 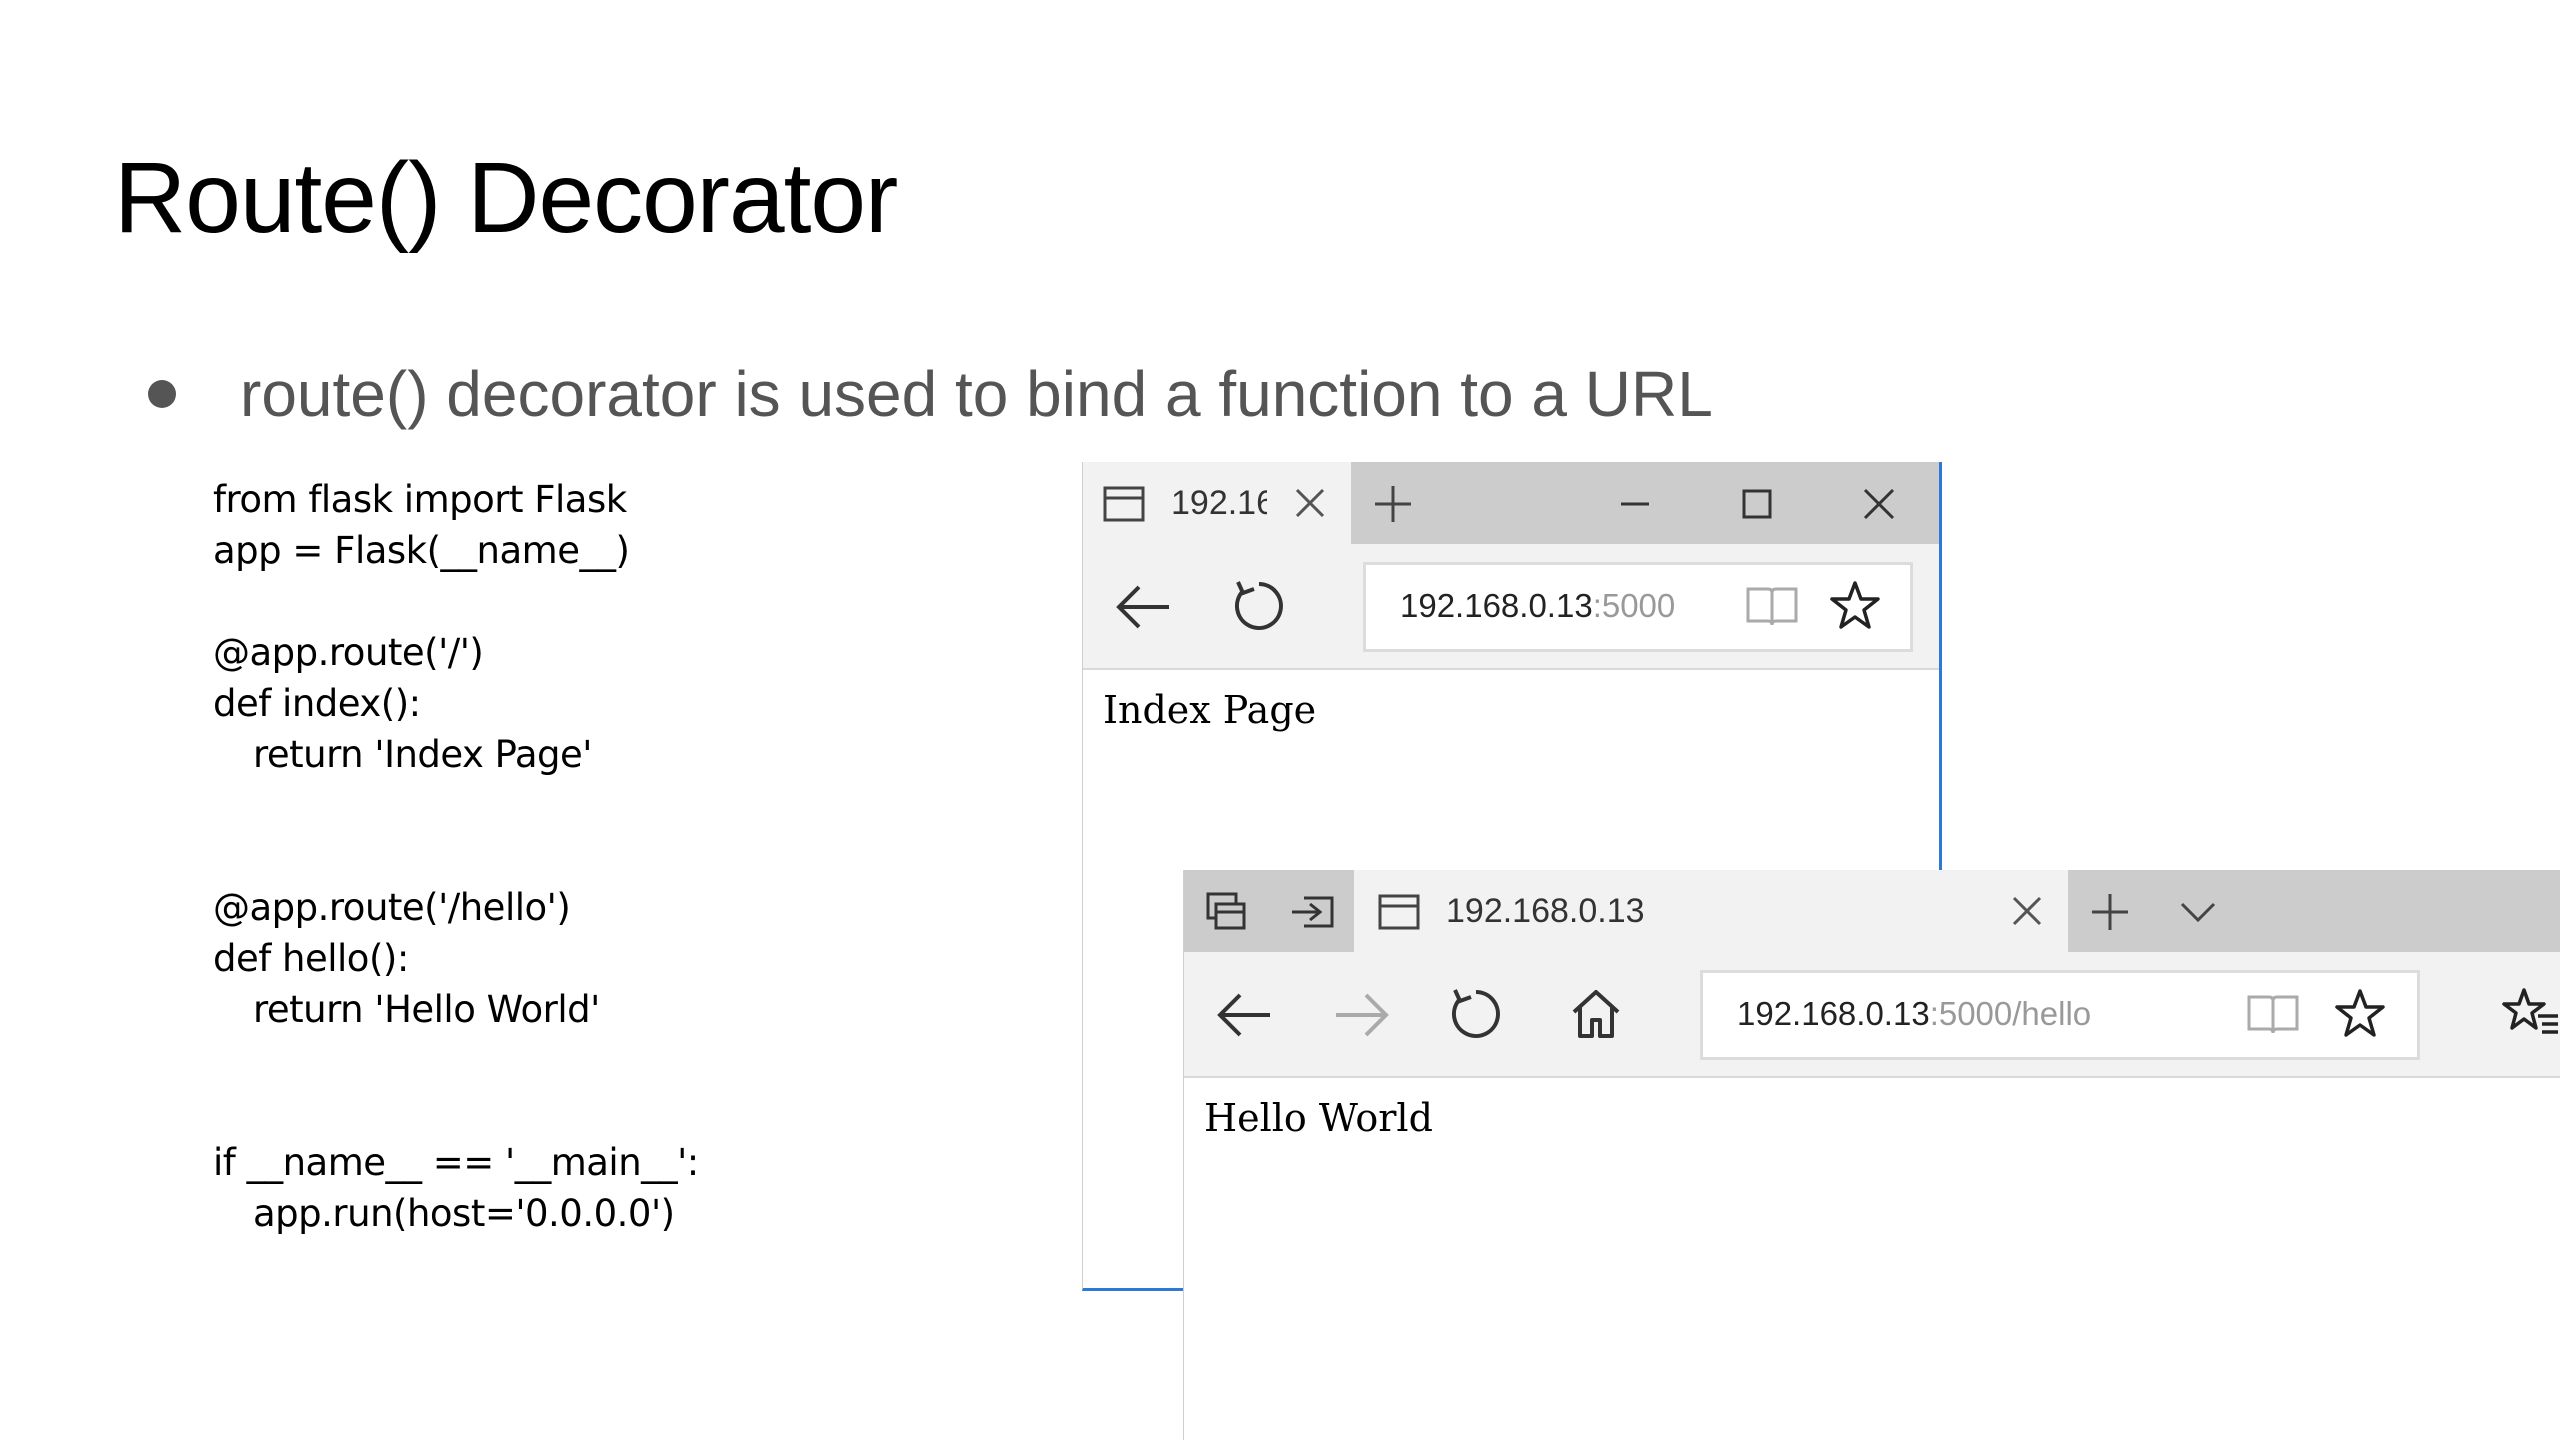 I want to click on set-aside-tabs-icon, so click(x=1313, y=912).